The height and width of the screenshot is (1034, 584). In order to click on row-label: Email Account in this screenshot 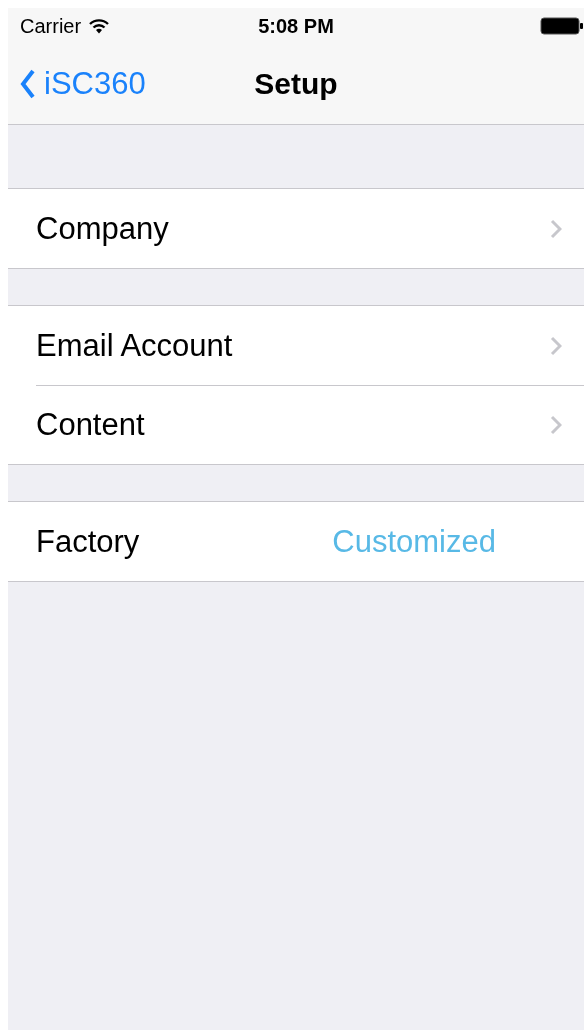, I will do `click(134, 345)`.